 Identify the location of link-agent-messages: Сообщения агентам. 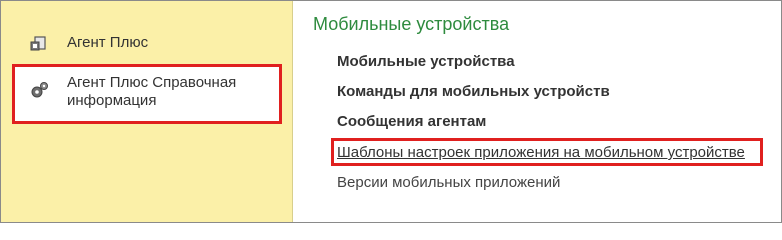
(411, 121).